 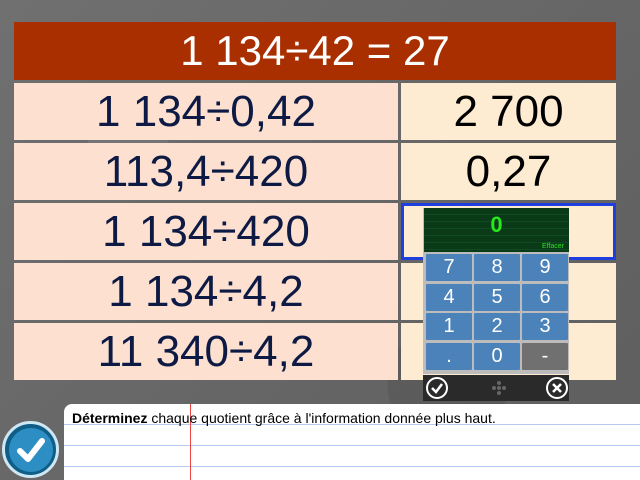 I want to click on table-row: 113,4÷420 0,27, so click(x=315, y=171).